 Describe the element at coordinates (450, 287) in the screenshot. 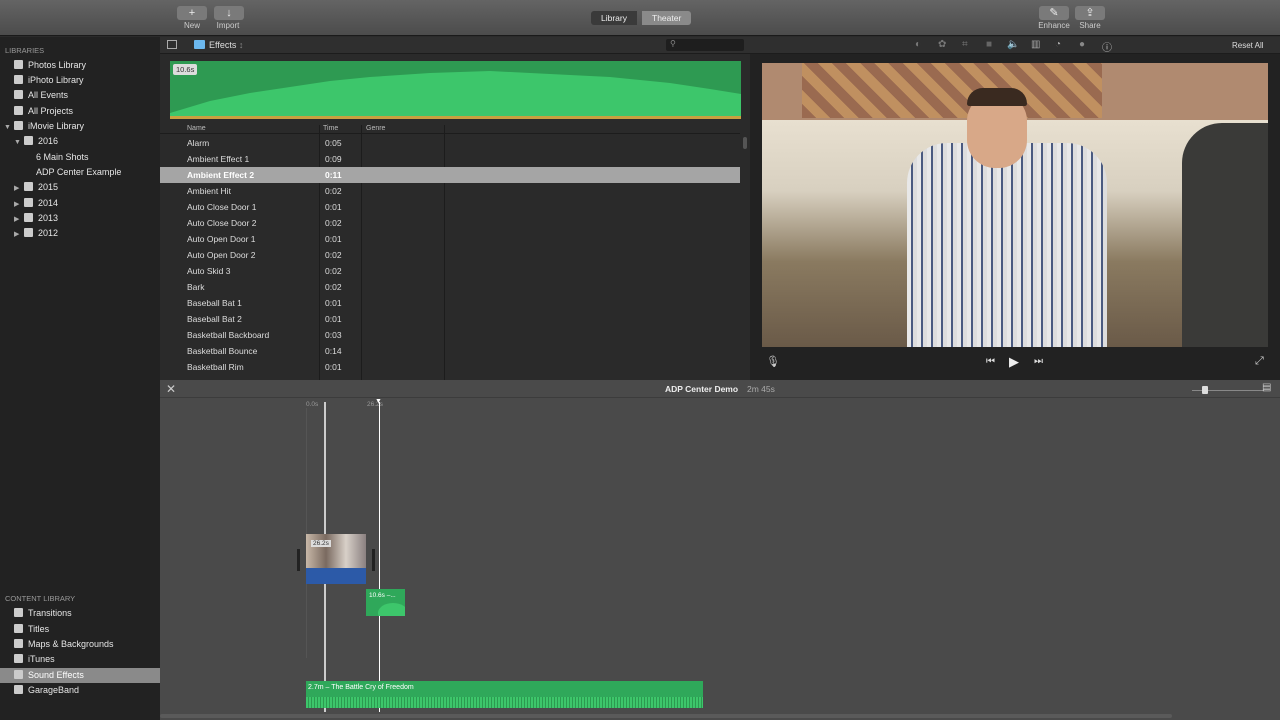

I see `list-item: Bark 0:02` at that location.